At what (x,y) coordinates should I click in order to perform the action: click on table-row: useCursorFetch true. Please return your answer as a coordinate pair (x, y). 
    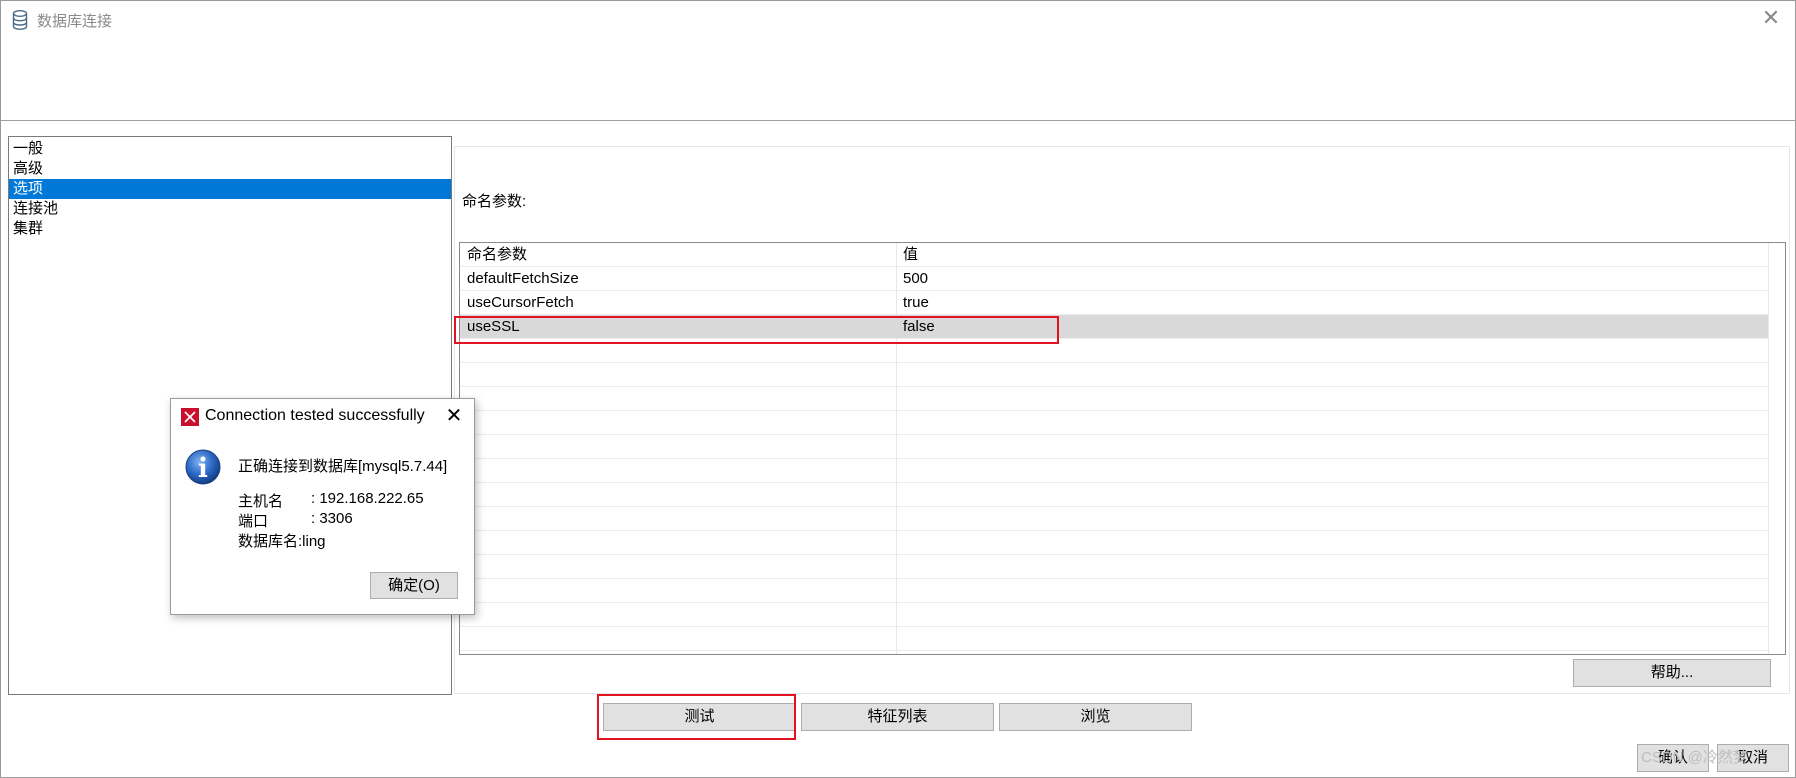
    Looking at the image, I should click on (1114, 303).